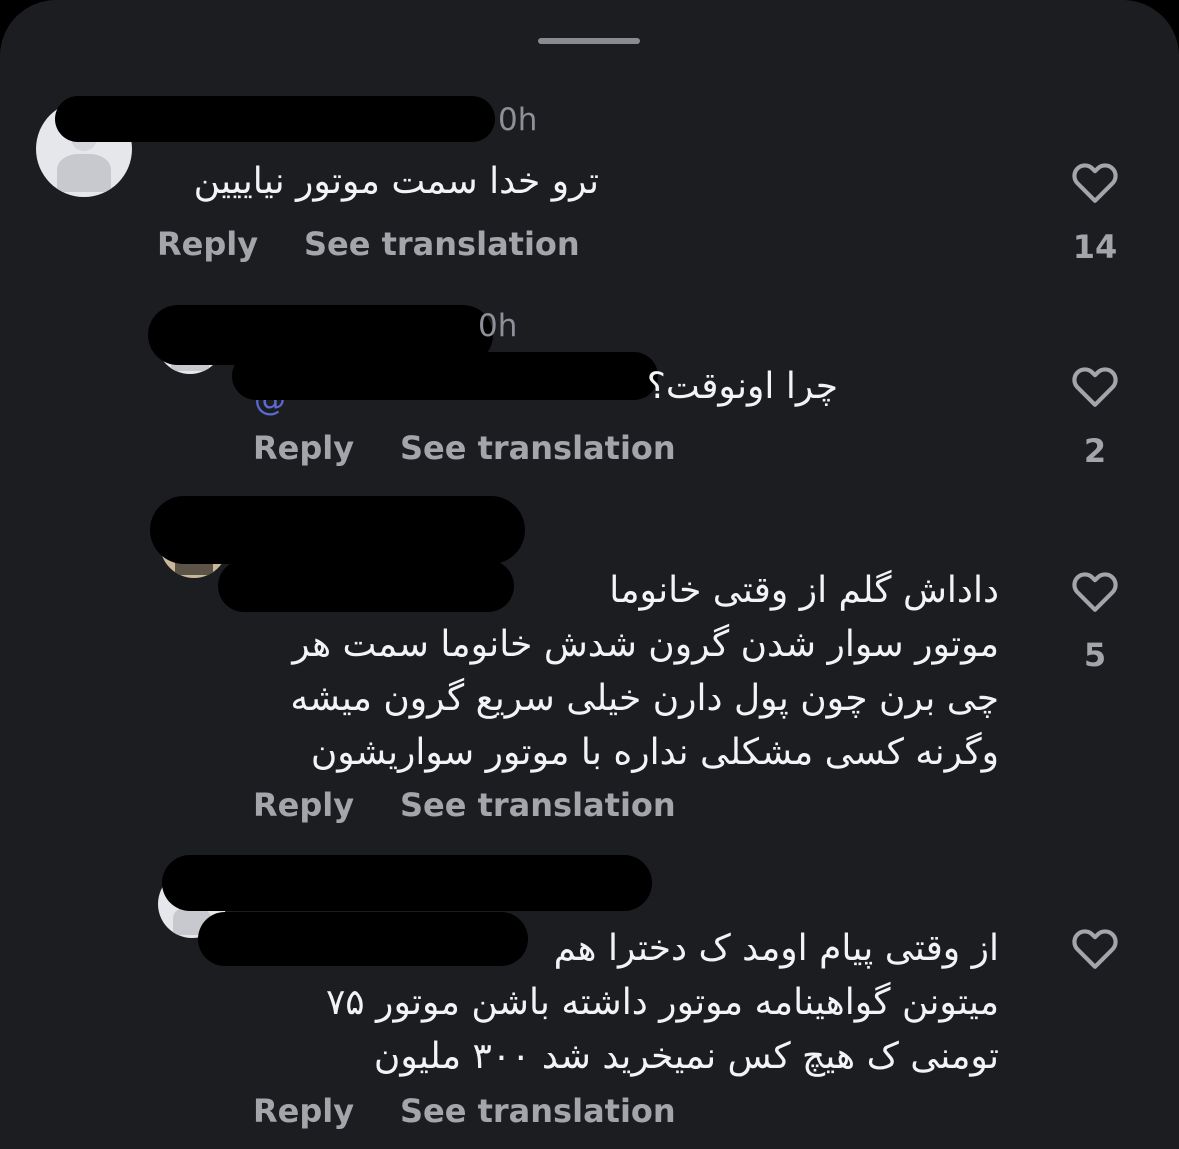 The width and height of the screenshot is (1179, 1149). I want to click on comment-text: چرا اونوقت؟, so click(742, 386).